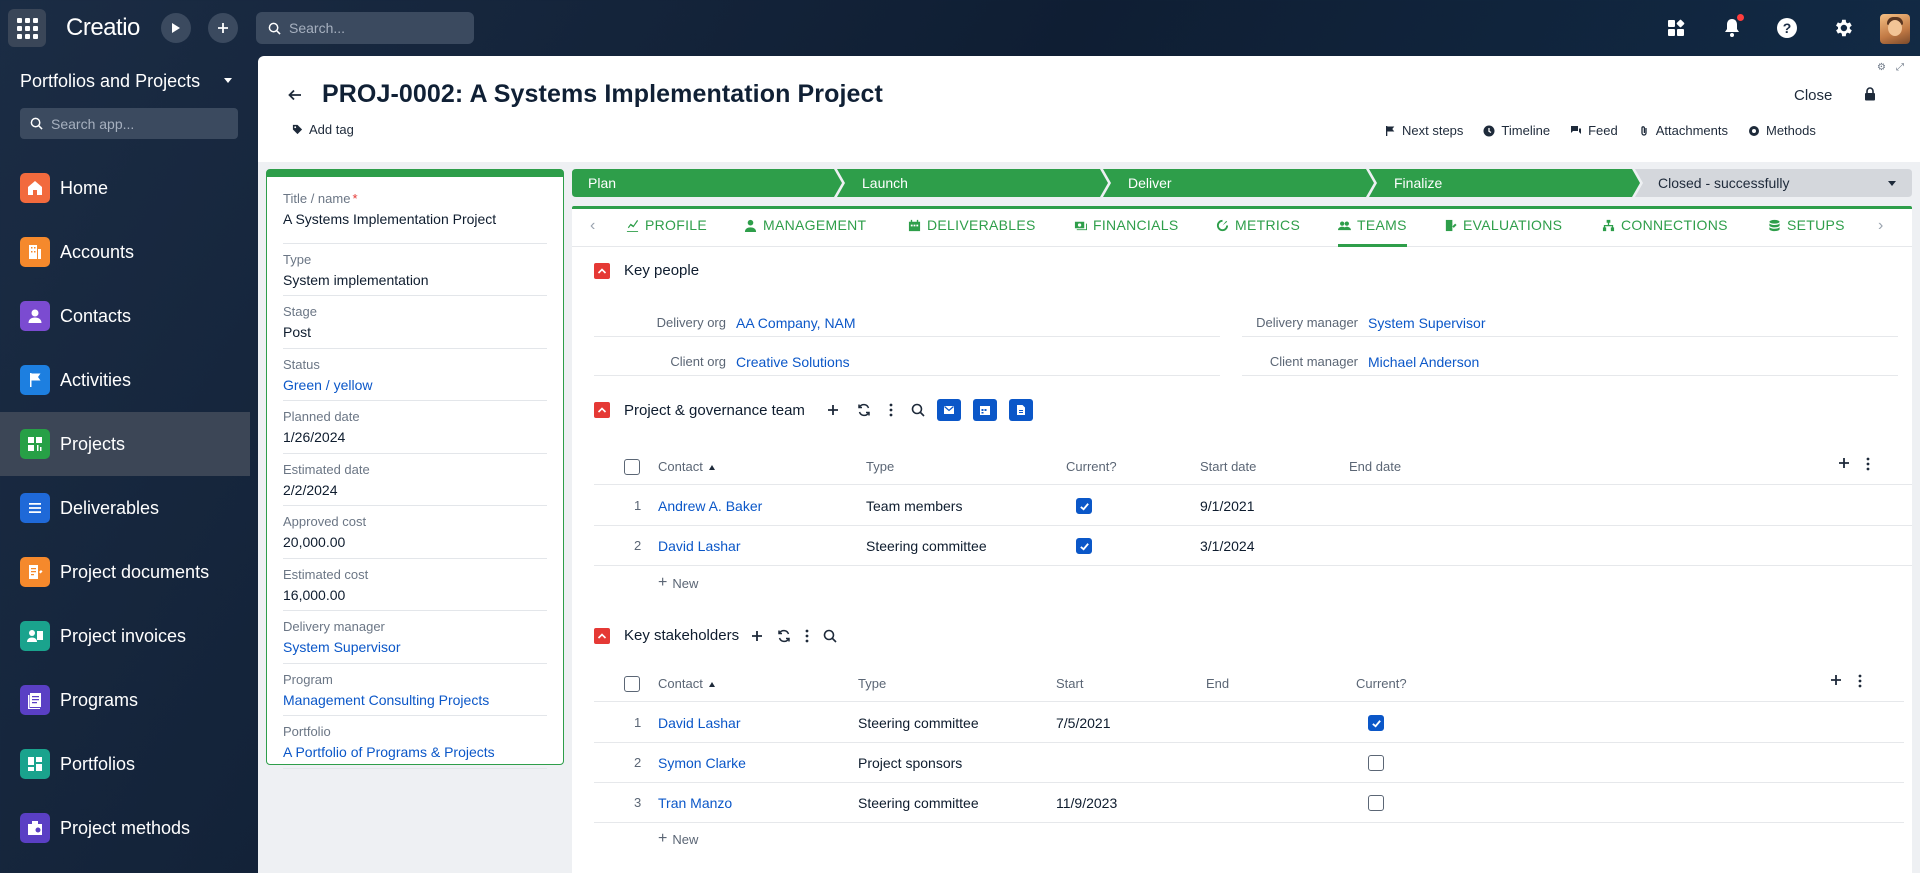 This screenshot has height=873, width=1920. Describe the element at coordinates (415, 385) in the screenshot. I see `field-value-link: Green / yellow` at that location.